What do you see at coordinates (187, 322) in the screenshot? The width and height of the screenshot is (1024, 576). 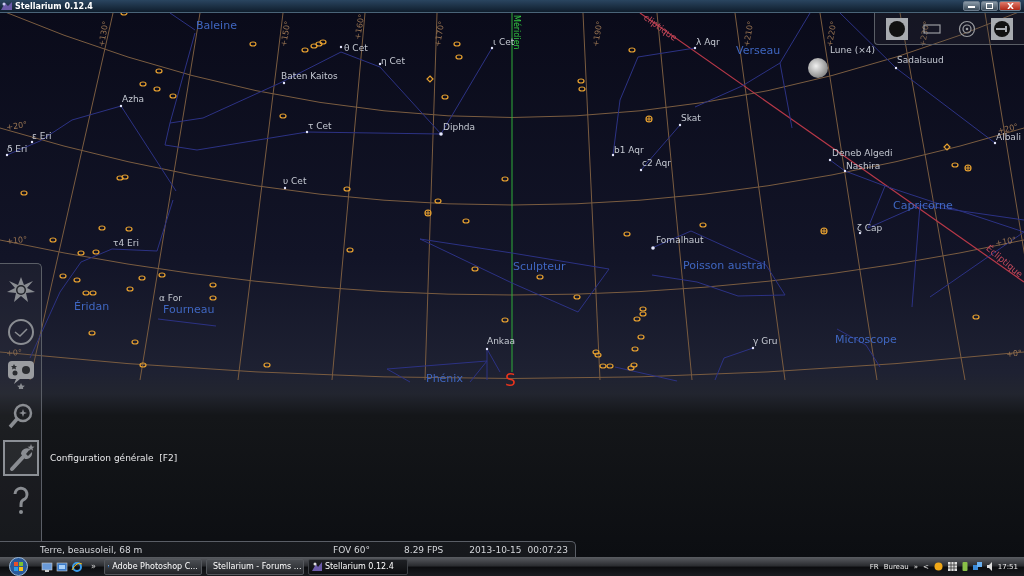 I see `constellation-line` at bounding box center [187, 322].